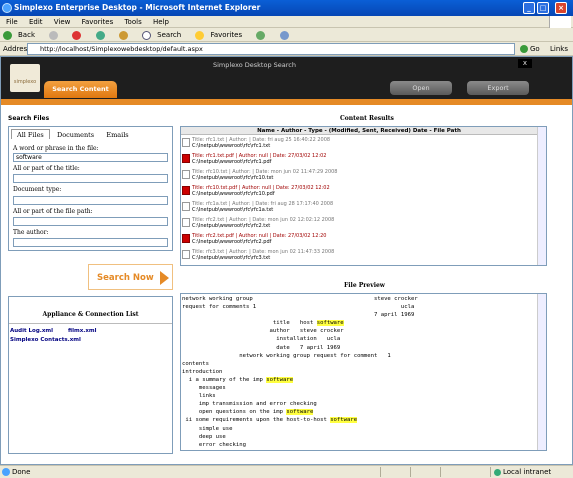  Describe the element at coordinates (263, 331) in the screenshot. I see `preview-text-segment: author steve crocker` at that location.